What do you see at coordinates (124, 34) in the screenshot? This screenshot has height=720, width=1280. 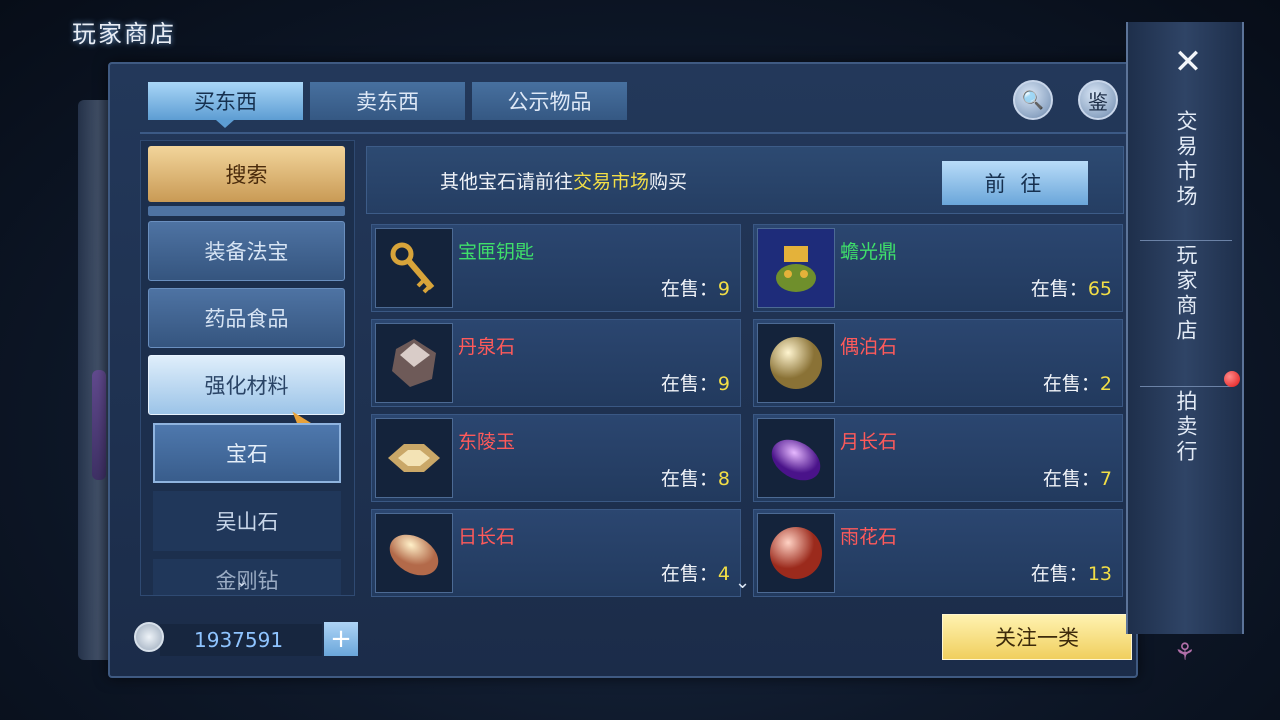 I see `page-title: 玩家商店` at bounding box center [124, 34].